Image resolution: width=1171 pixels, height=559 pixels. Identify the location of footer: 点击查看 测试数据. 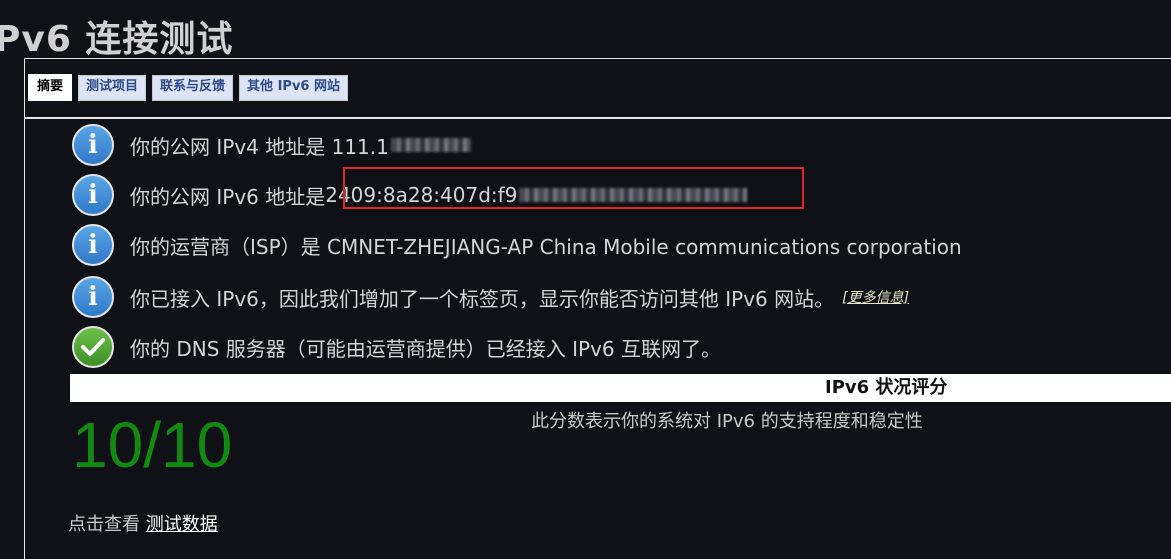
(143, 523).